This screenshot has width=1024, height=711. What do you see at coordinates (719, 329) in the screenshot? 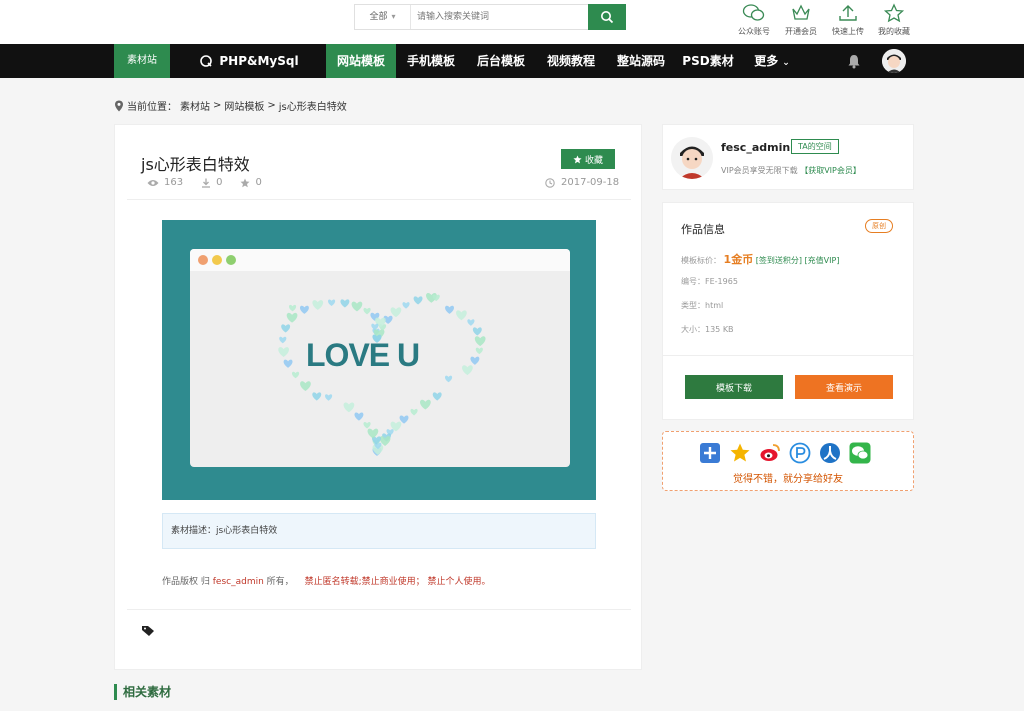
I see `size-value: 135 KB` at bounding box center [719, 329].